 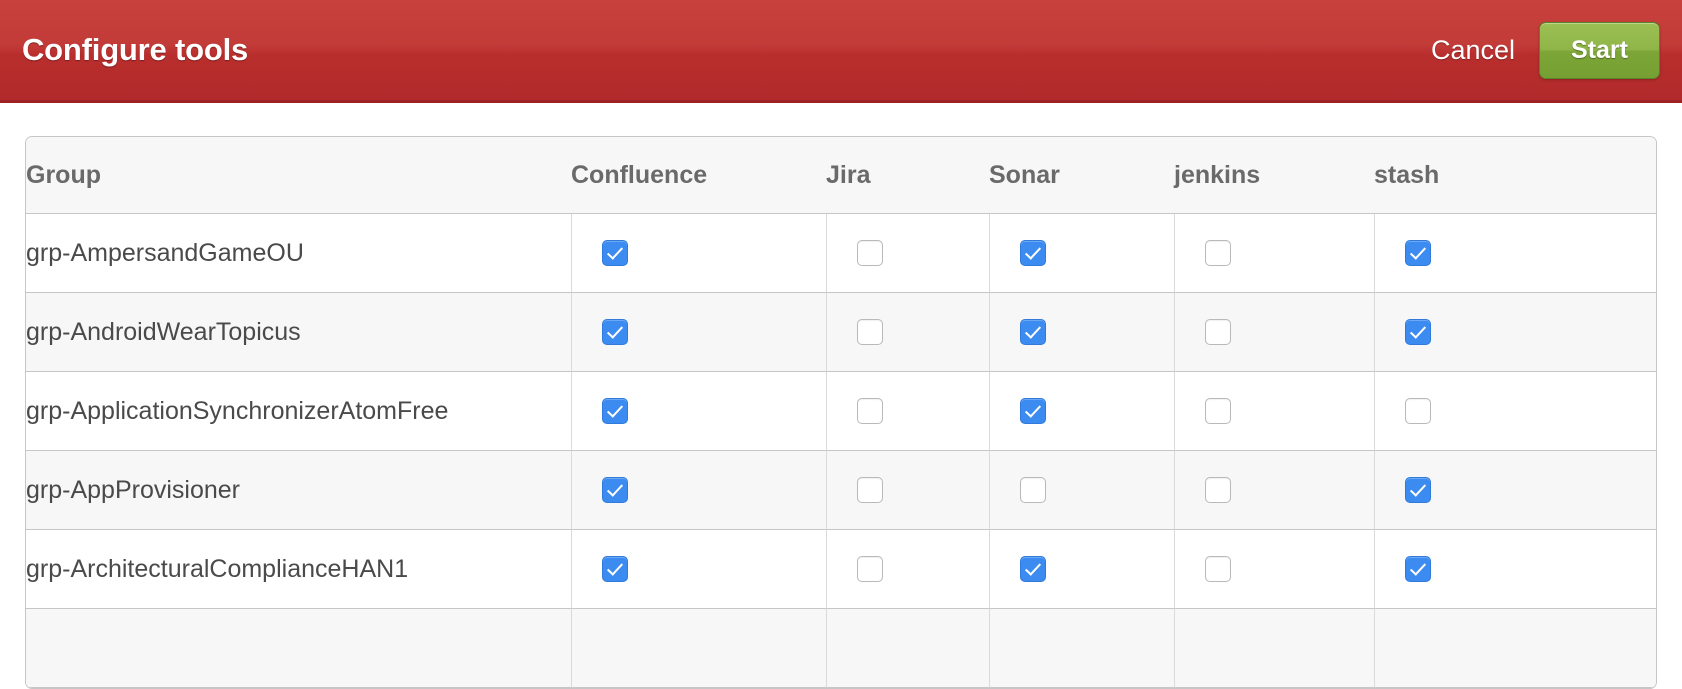 What do you see at coordinates (1515, 175) in the screenshot?
I see `column-header-stash: stash` at bounding box center [1515, 175].